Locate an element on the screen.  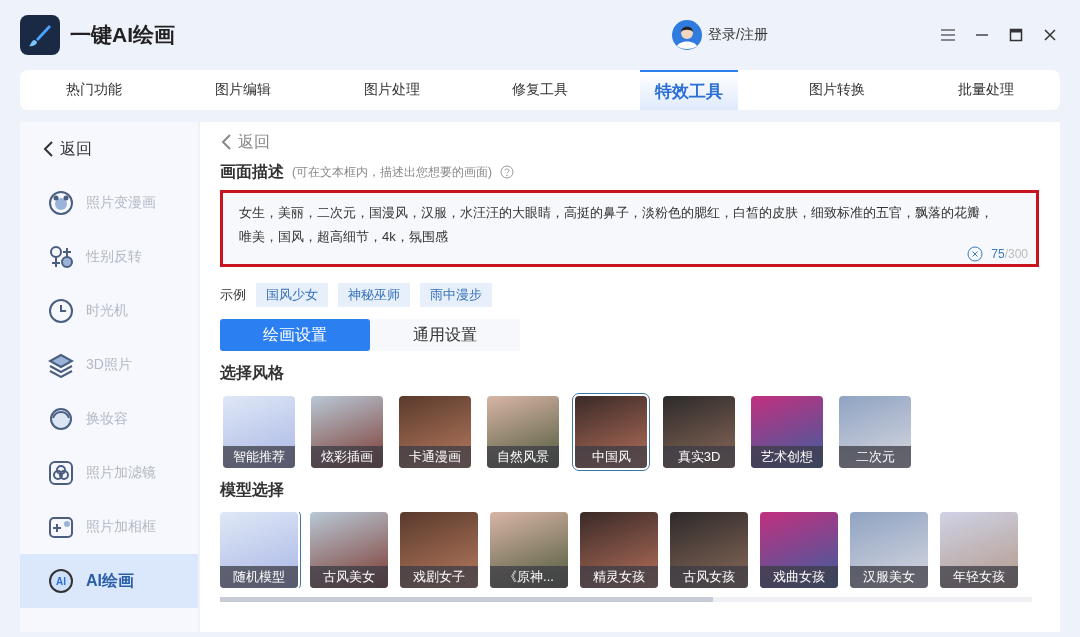
login-link: 登录/注册 is located at coordinates (738, 35).